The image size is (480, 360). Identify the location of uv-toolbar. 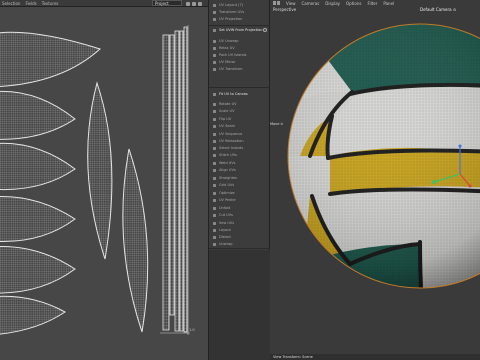
(197, 3).